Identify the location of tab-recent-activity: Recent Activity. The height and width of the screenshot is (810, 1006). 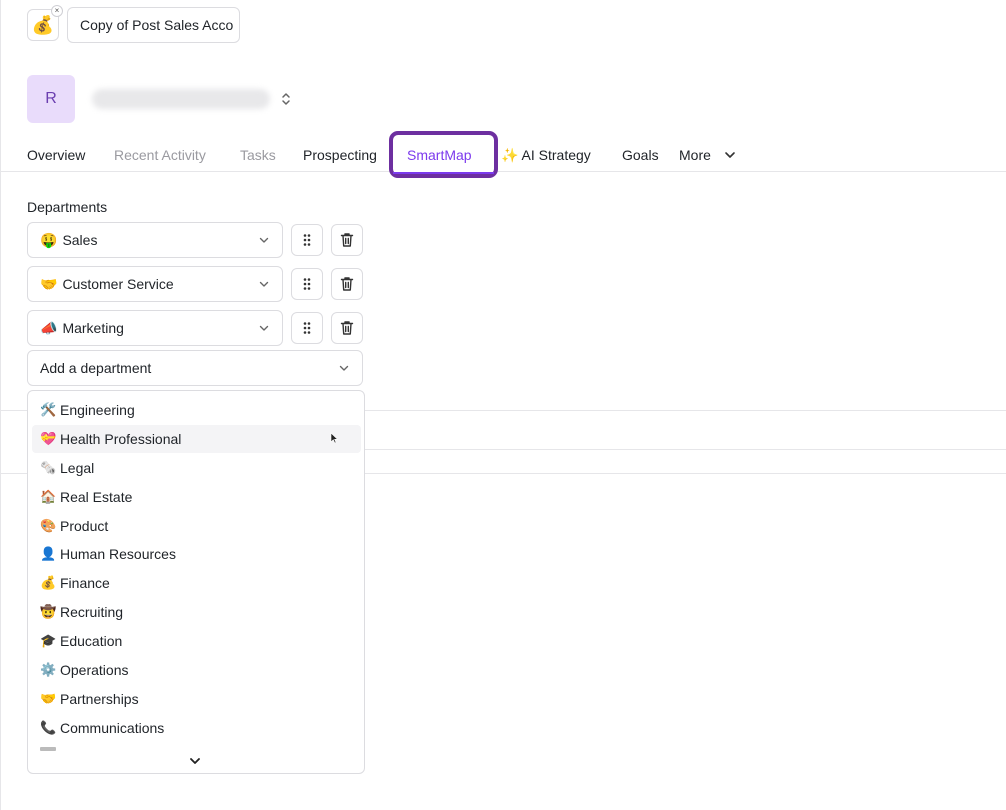
(160, 155).